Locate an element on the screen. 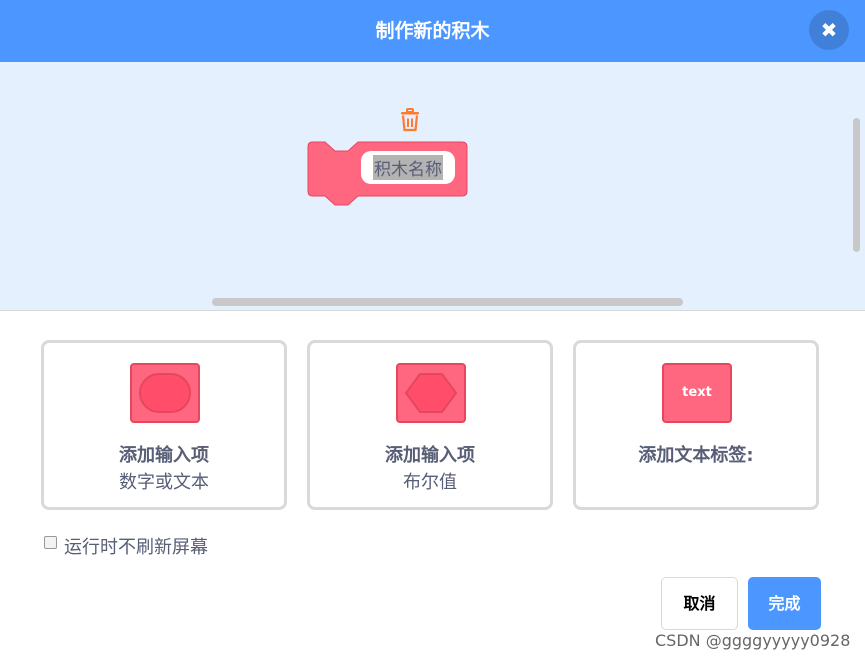  block-name-input: 积木名称 is located at coordinates (408, 167).